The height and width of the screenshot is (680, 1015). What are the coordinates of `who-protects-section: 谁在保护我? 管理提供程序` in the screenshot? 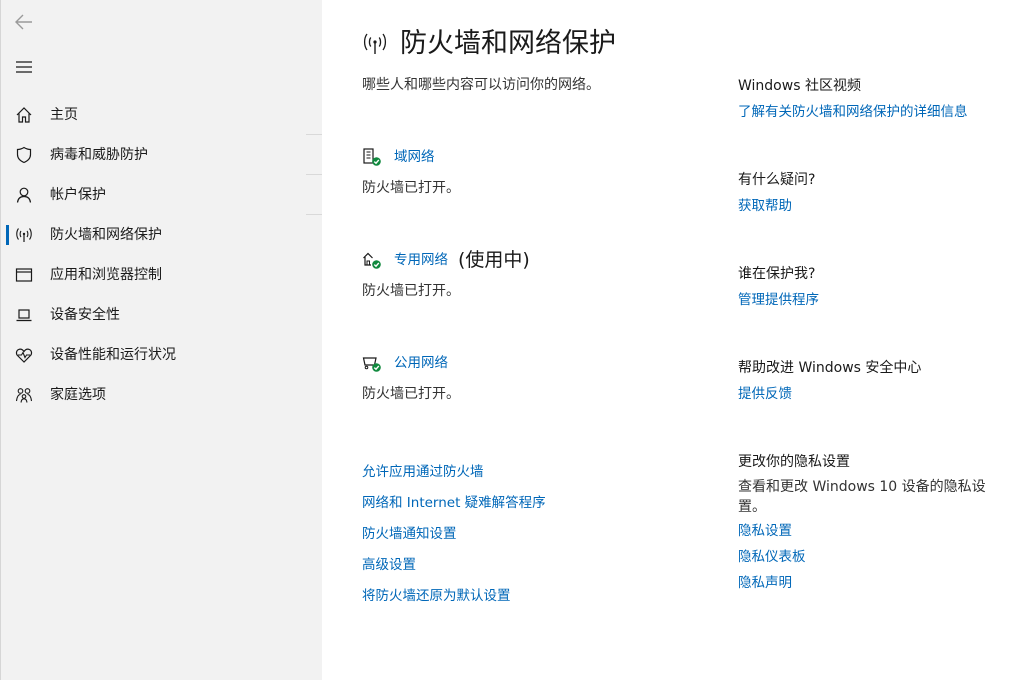 It's located at (868, 286).